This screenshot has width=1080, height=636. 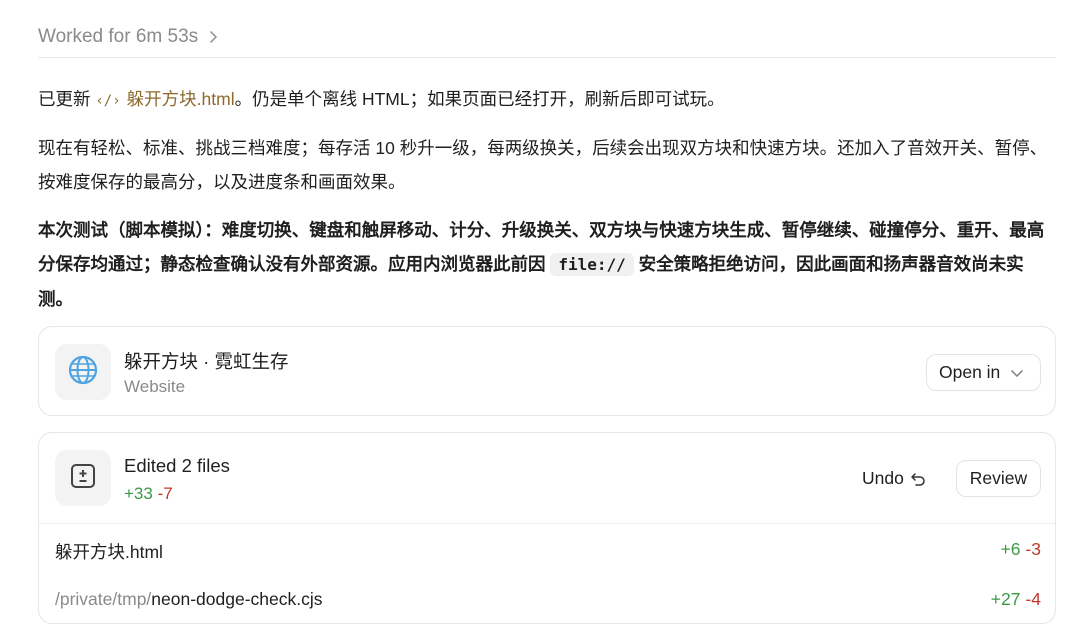 I want to click on file-row: /private/tmp/neon-dodge-check.cjs +27 -4, so click(x=548, y=599).